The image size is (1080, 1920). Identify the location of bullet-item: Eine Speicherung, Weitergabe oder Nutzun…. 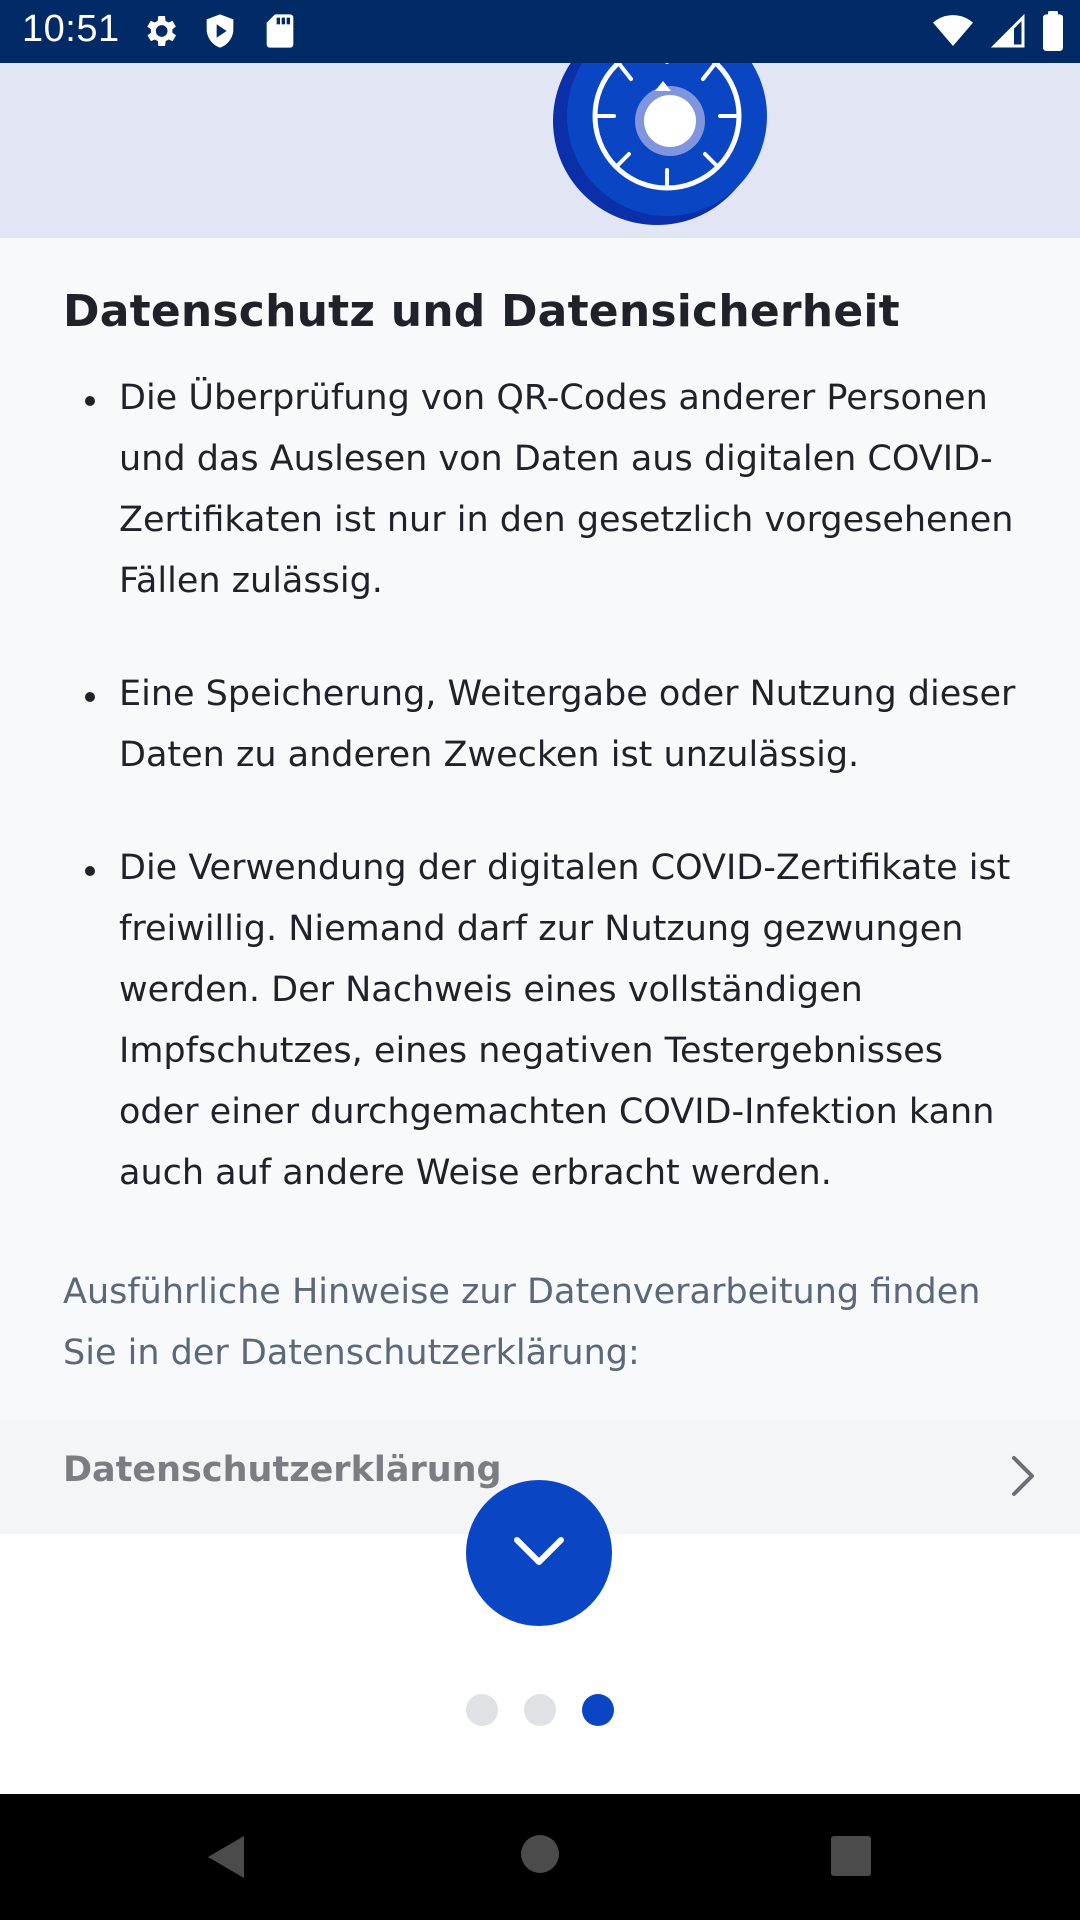
(543, 725).